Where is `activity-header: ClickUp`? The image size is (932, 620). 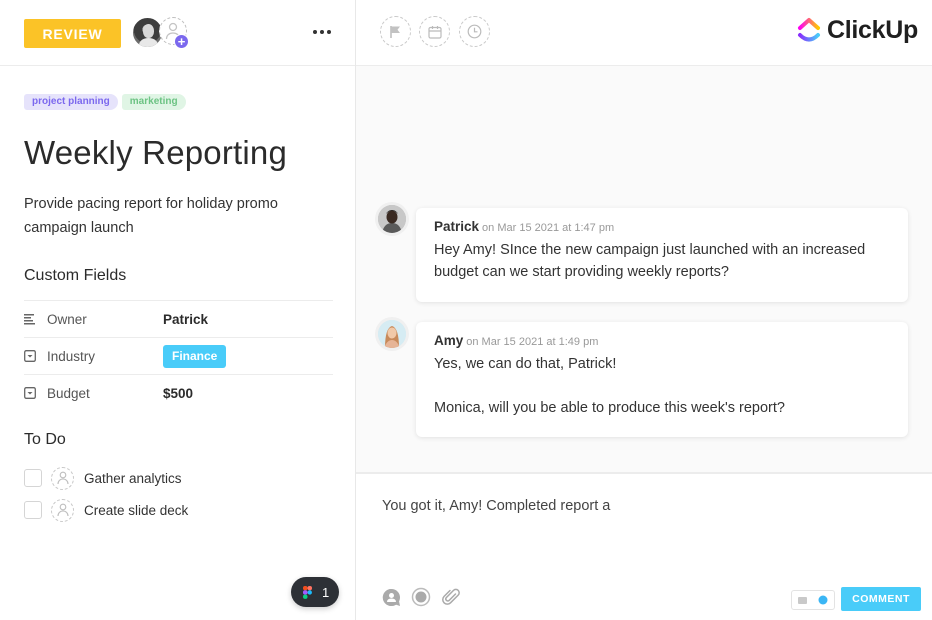 activity-header: ClickUp is located at coordinates (644, 33).